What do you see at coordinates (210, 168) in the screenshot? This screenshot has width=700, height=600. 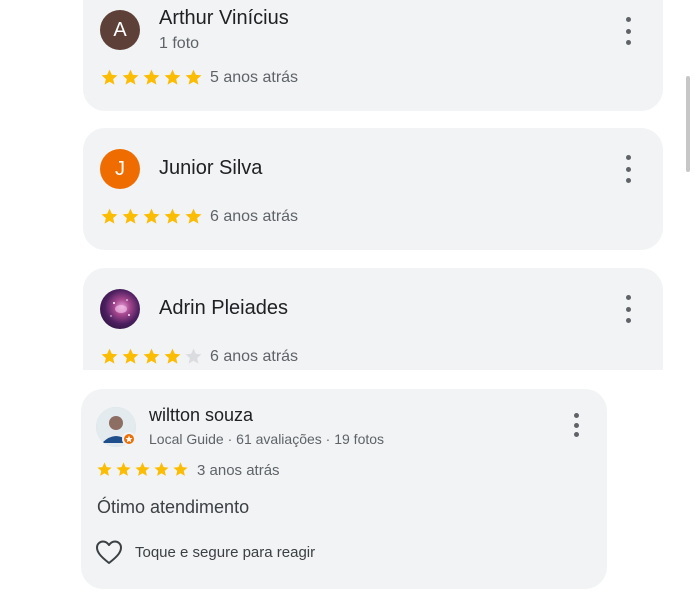 I see `reviewer-name: Junior Silva` at bounding box center [210, 168].